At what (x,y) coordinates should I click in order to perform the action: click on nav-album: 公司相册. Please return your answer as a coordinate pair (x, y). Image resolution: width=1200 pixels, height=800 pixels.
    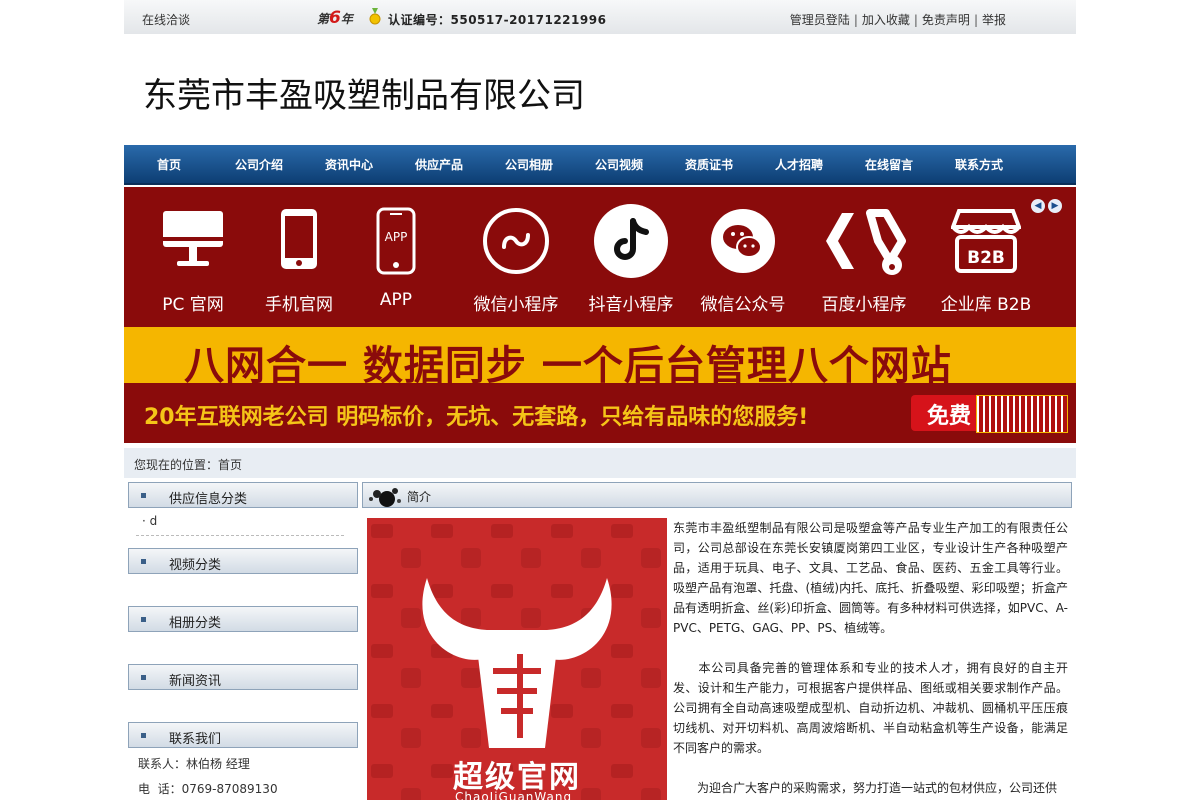
    Looking at the image, I should click on (529, 164).